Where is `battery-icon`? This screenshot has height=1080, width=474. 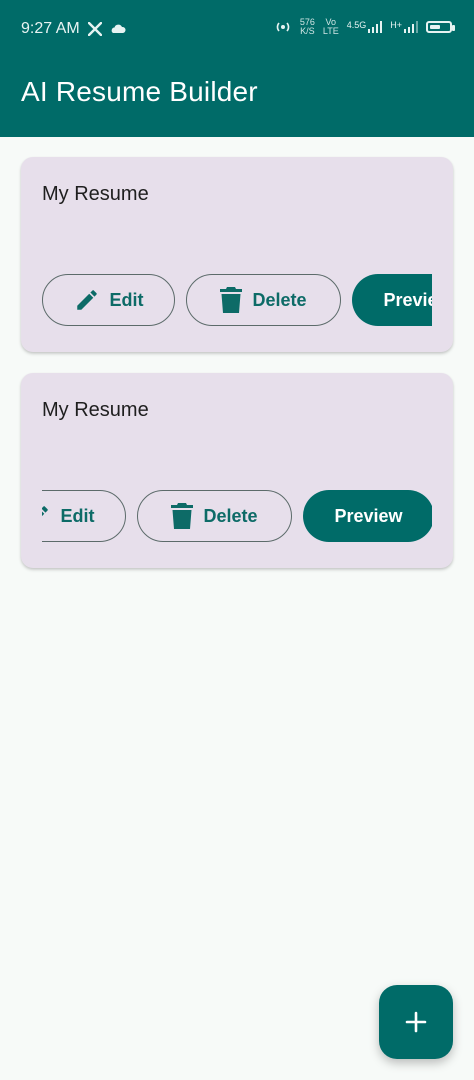
battery-icon is located at coordinates (440, 27).